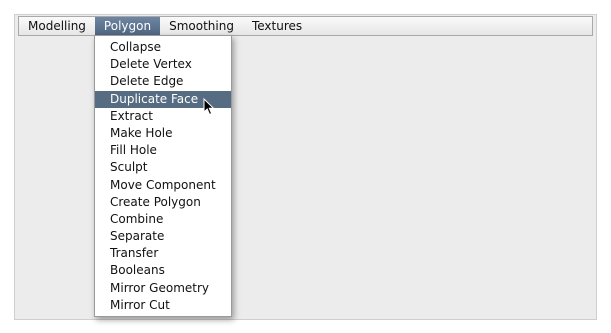 The height and width of the screenshot is (333, 611). What do you see at coordinates (127, 26) in the screenshot?
I see `menu-polygon: Polygon` at bounding box center [127, 26].